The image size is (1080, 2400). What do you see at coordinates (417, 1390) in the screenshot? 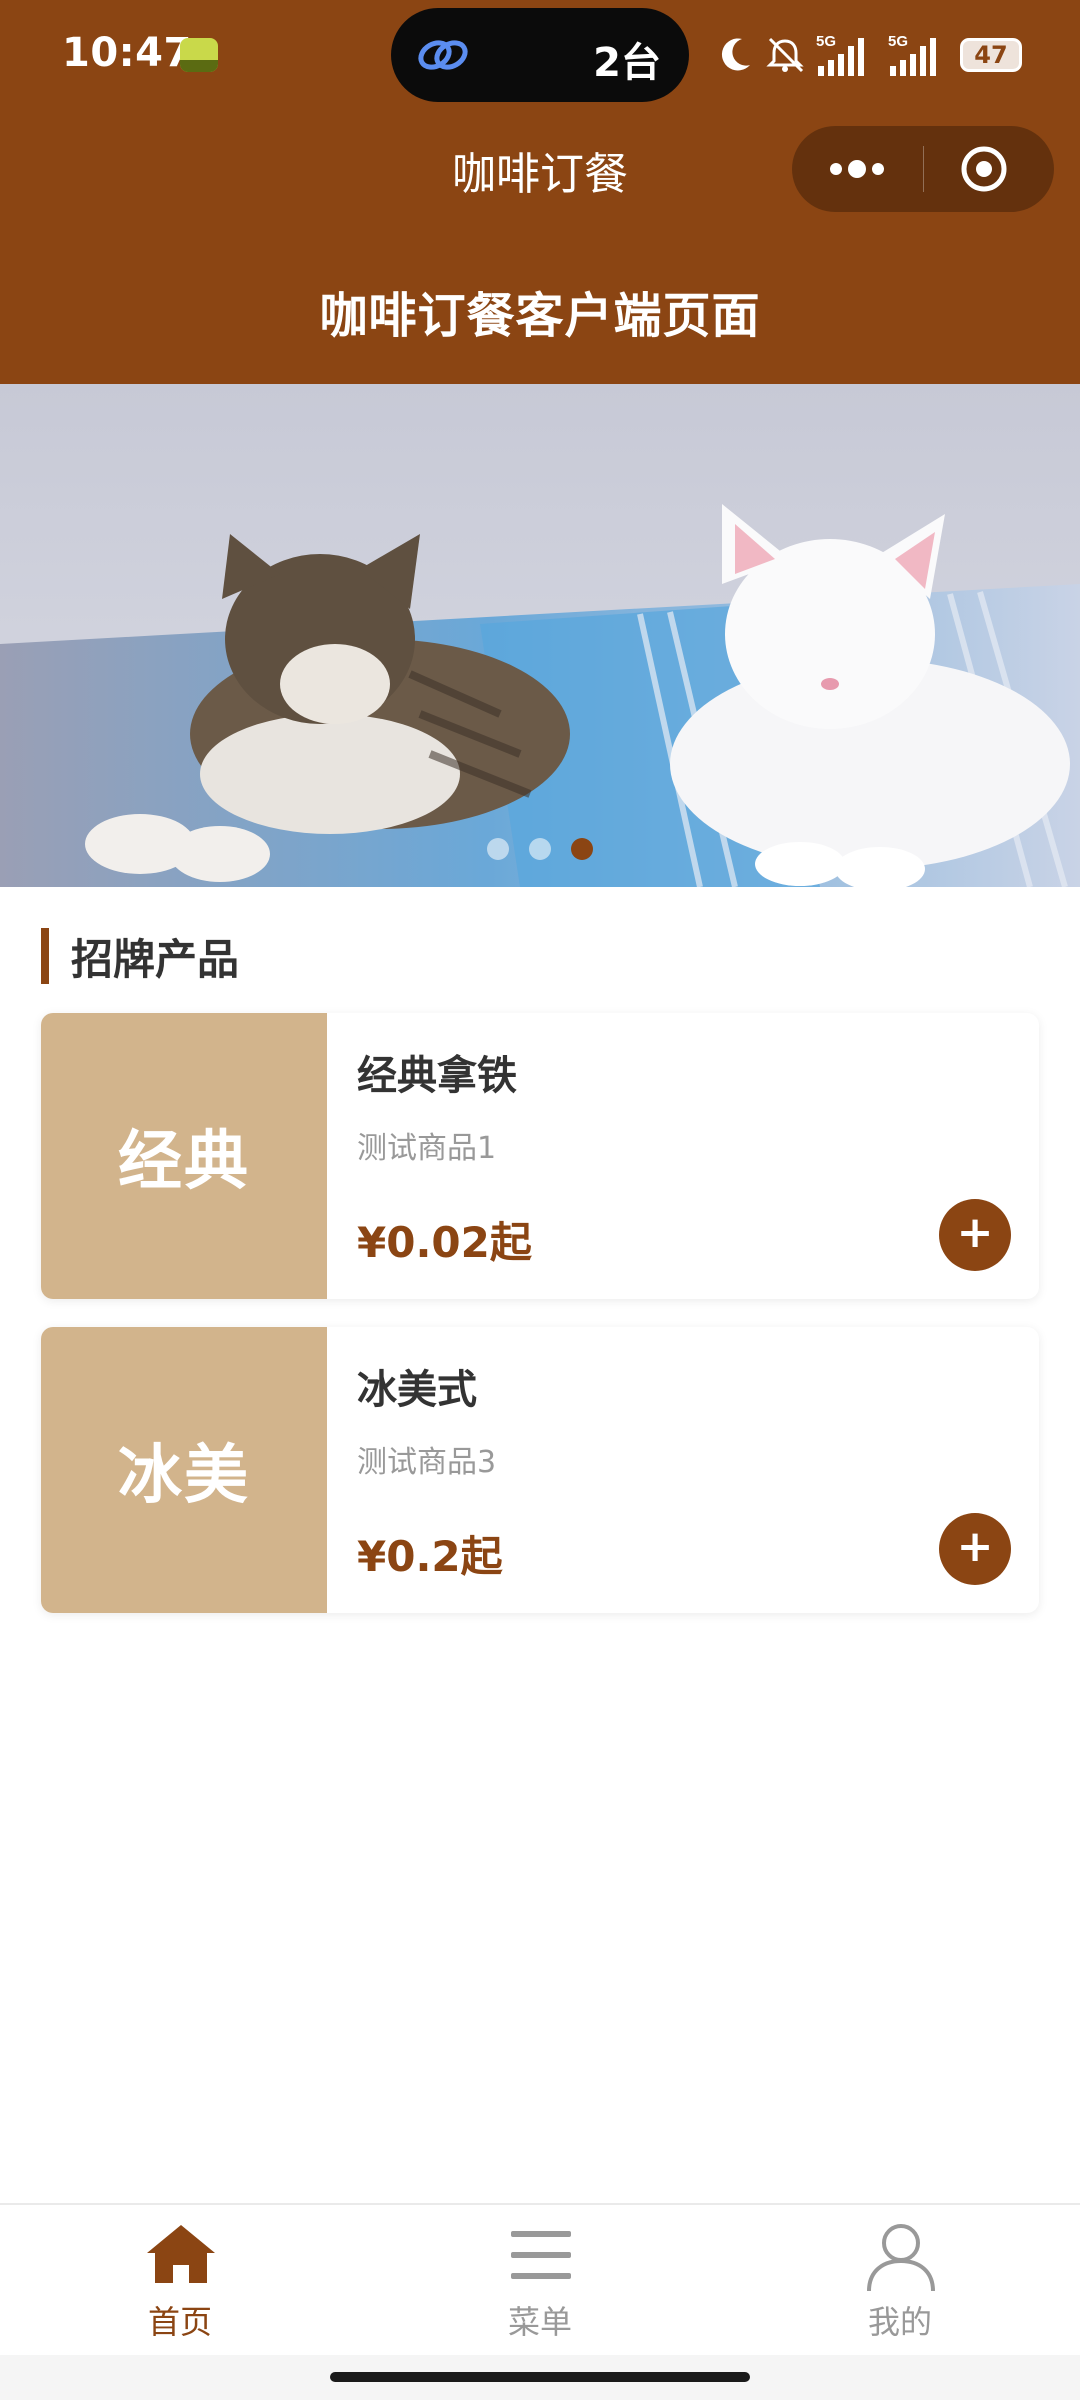
I see `product-name: 冰美式` at bounding box center [417, 1390].